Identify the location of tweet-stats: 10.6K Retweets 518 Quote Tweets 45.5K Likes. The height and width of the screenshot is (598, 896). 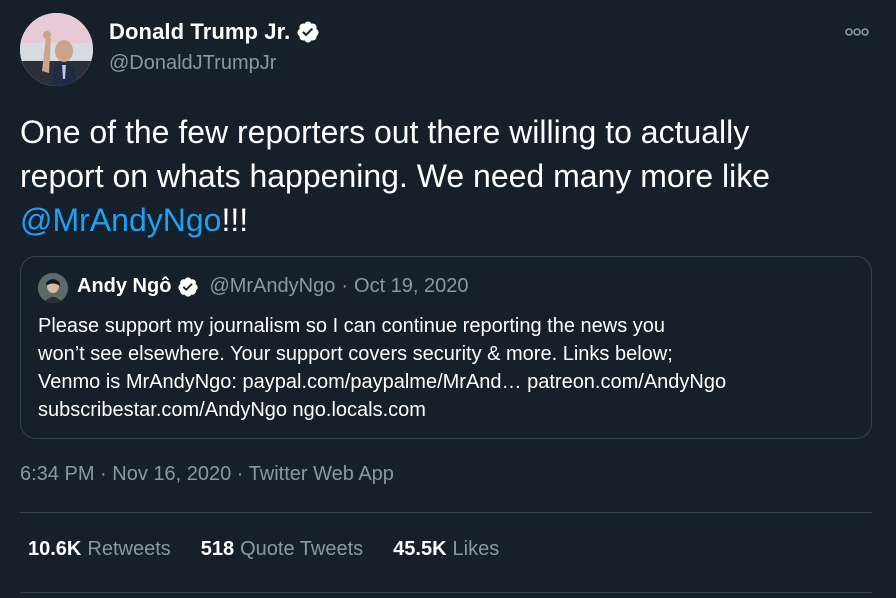
(263, 549).